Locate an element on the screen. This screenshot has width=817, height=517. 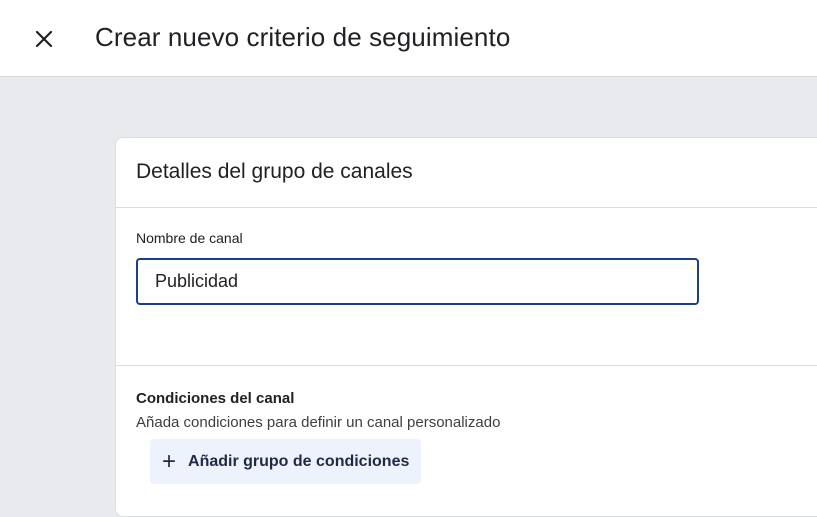
channel-name-label: Nombre de canal is located at coordinates (189, 238).